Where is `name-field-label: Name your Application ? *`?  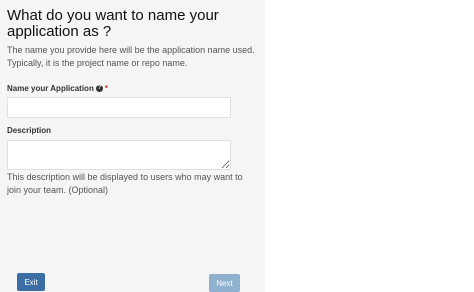 name-field-label: Name your Application ? * is located at coordinates (57, 88).